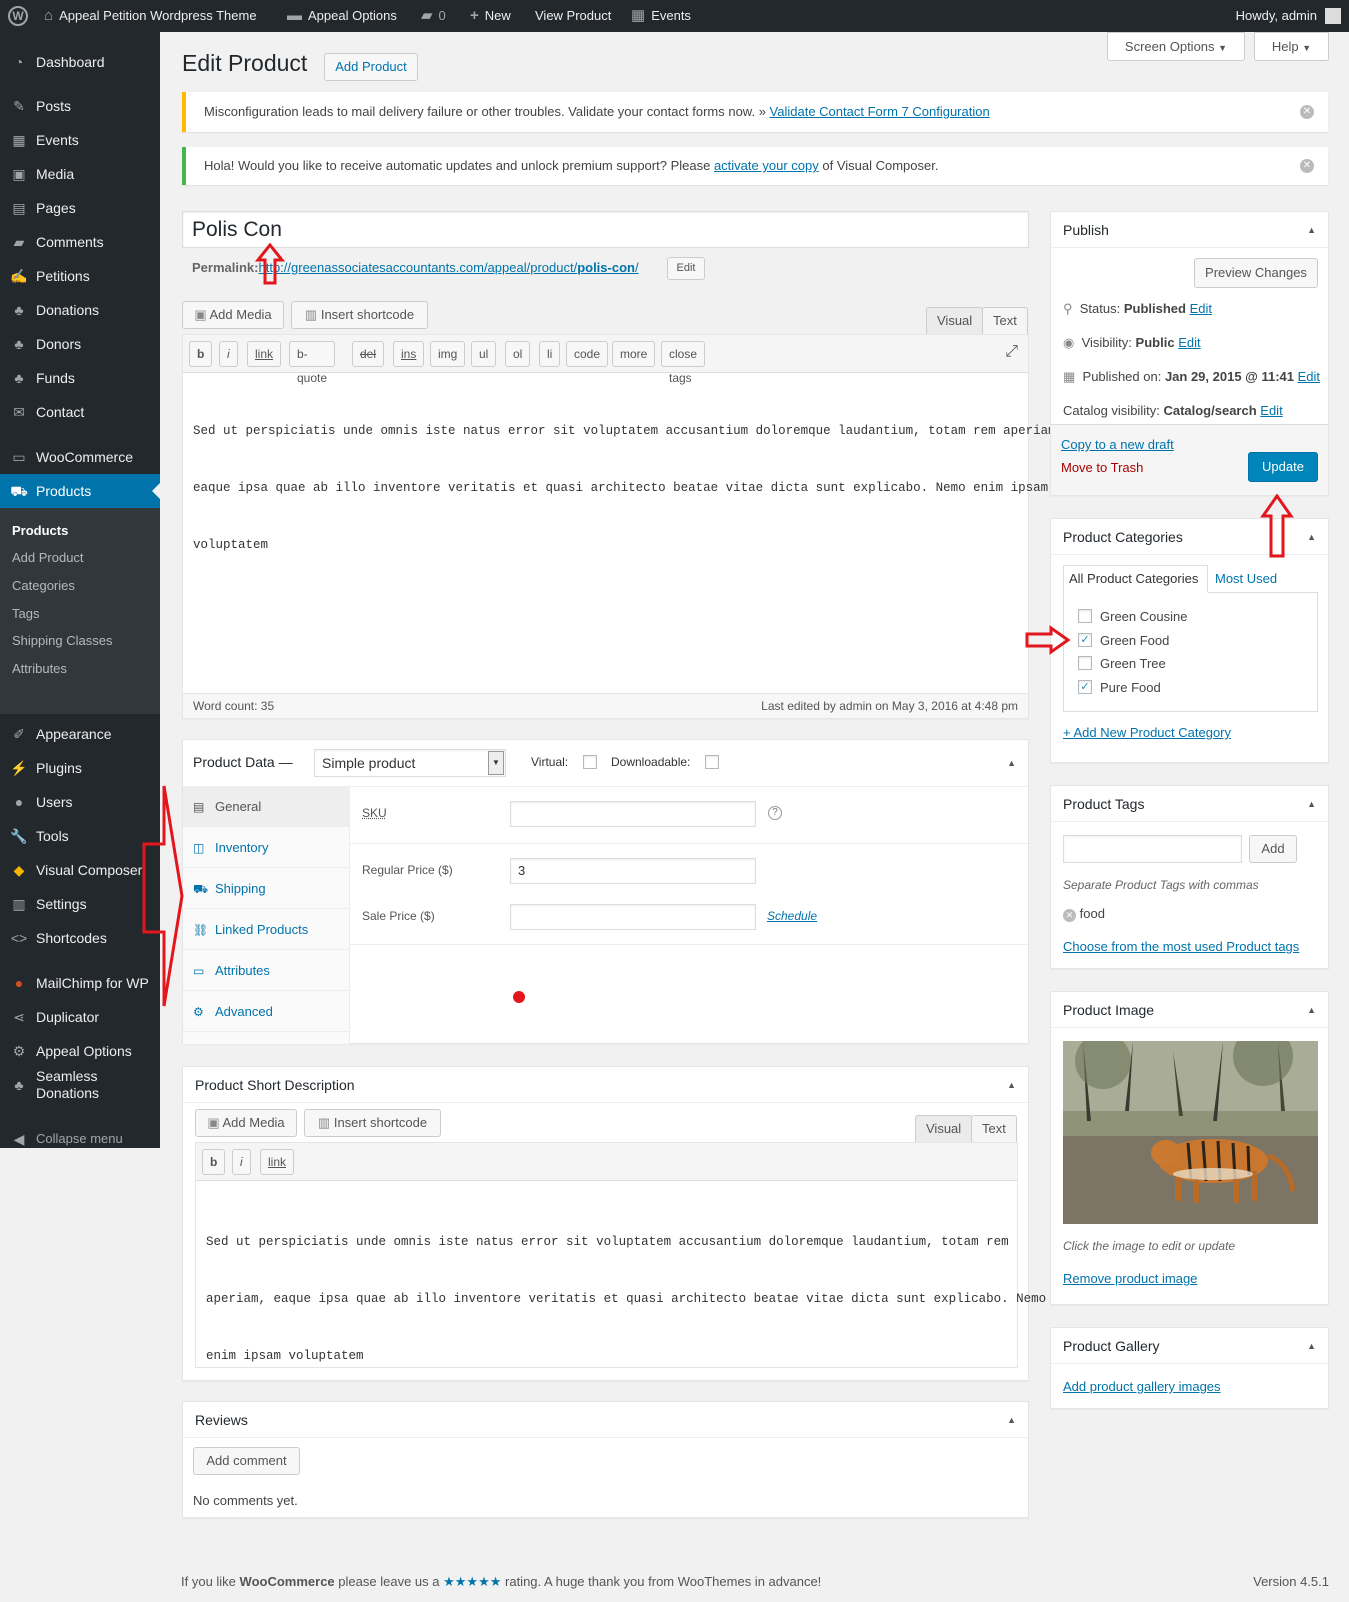 Image resolution: width=1349 pixels, height=1602 pixels. Describe the element at coordinates (448, 354) in the screenshot. I see `qt-img-button: img` at that location.